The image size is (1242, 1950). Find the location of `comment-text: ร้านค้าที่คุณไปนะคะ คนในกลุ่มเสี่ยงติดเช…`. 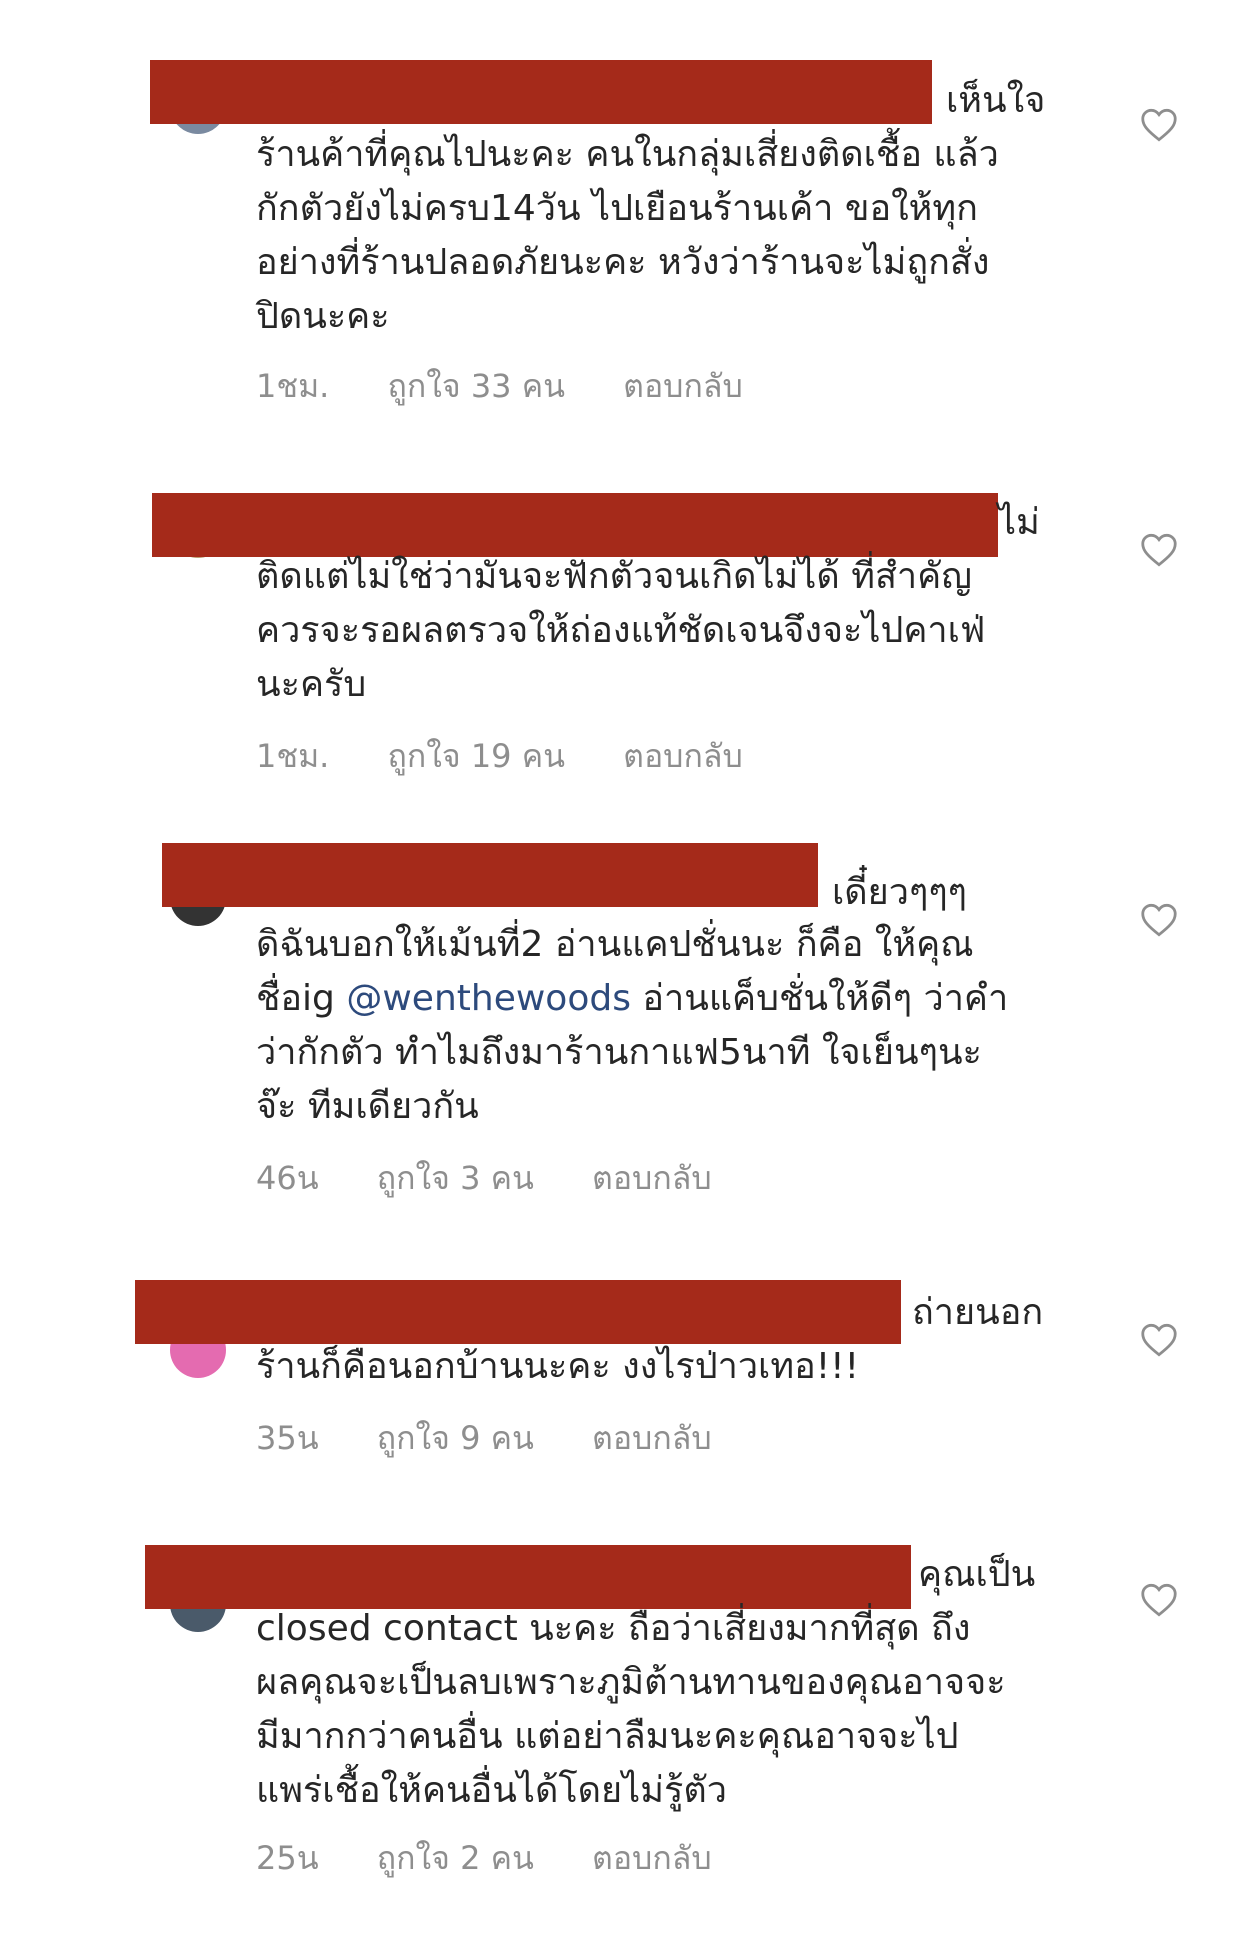

comment-text: ร้านค้าที่คุณไปนะคะ คนในกลุ่มเสี่ยงติดเช… is located at coordinates (671, 236).